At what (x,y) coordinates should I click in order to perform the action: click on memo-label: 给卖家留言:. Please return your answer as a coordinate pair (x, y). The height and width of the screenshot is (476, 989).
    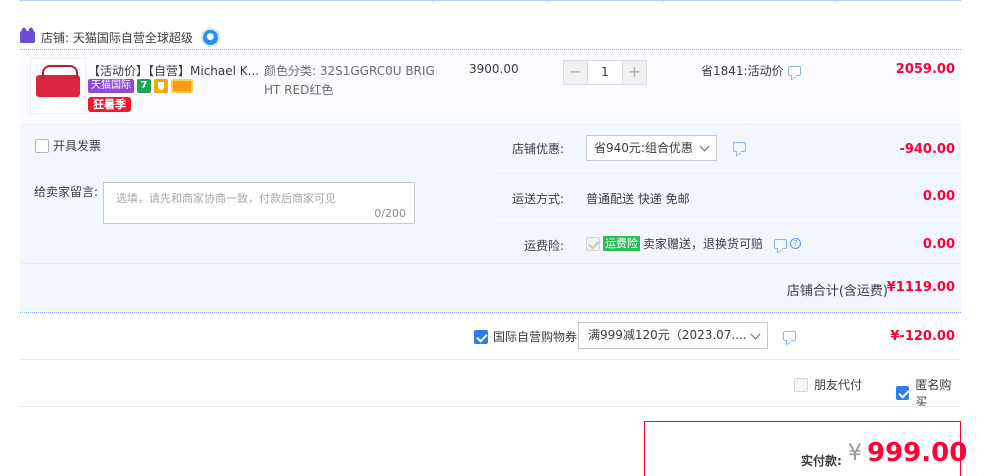
    Looking at the image, I should click on (66, 192).